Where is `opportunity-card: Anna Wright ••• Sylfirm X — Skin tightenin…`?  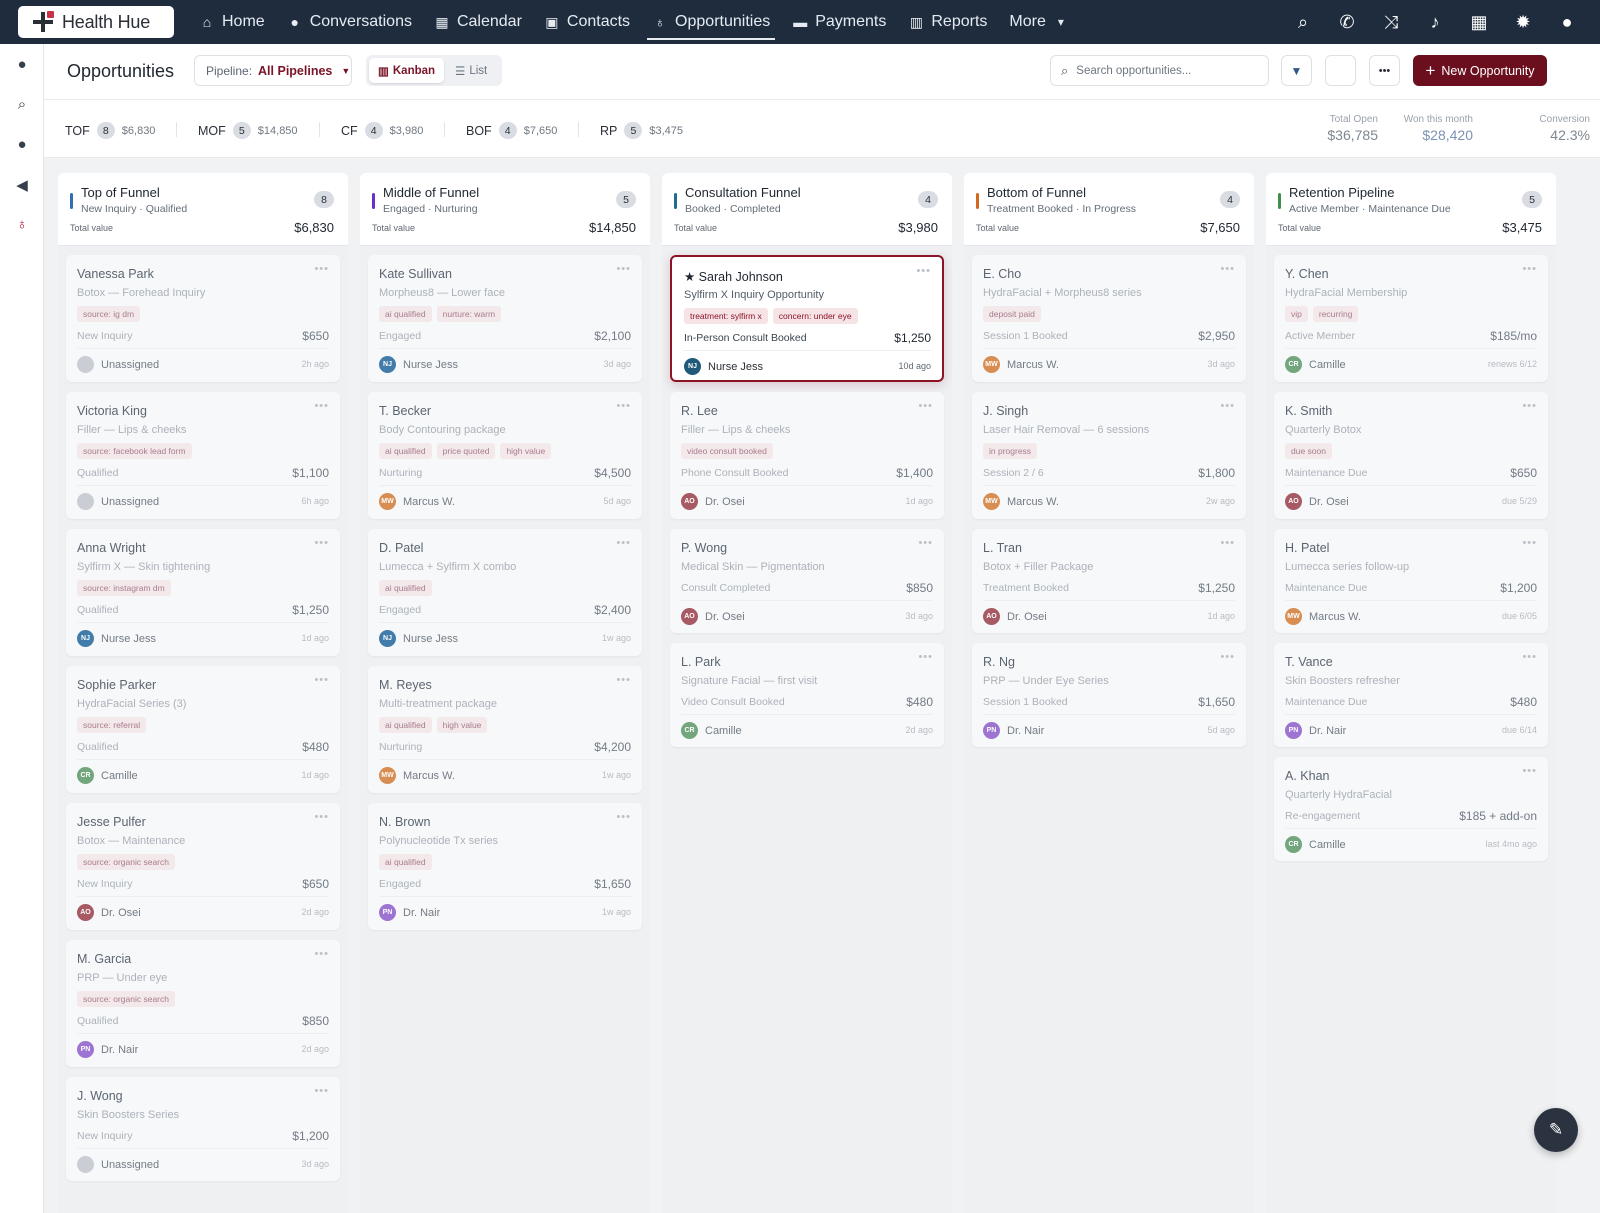
opportunity-card: Anna Wright ••• Sylfirm X — Skin tightenin… is located at coordinates (203, 592).